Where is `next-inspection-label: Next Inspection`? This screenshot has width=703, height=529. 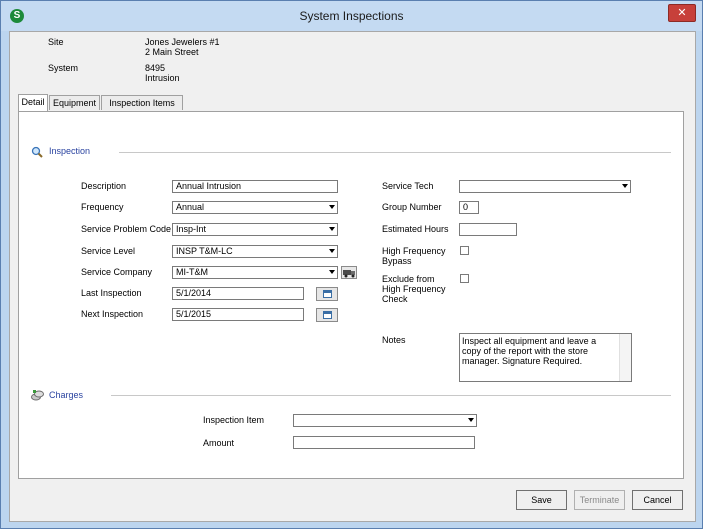 next-inspection-label: Next Inspection is located at coordinates (112, 314).